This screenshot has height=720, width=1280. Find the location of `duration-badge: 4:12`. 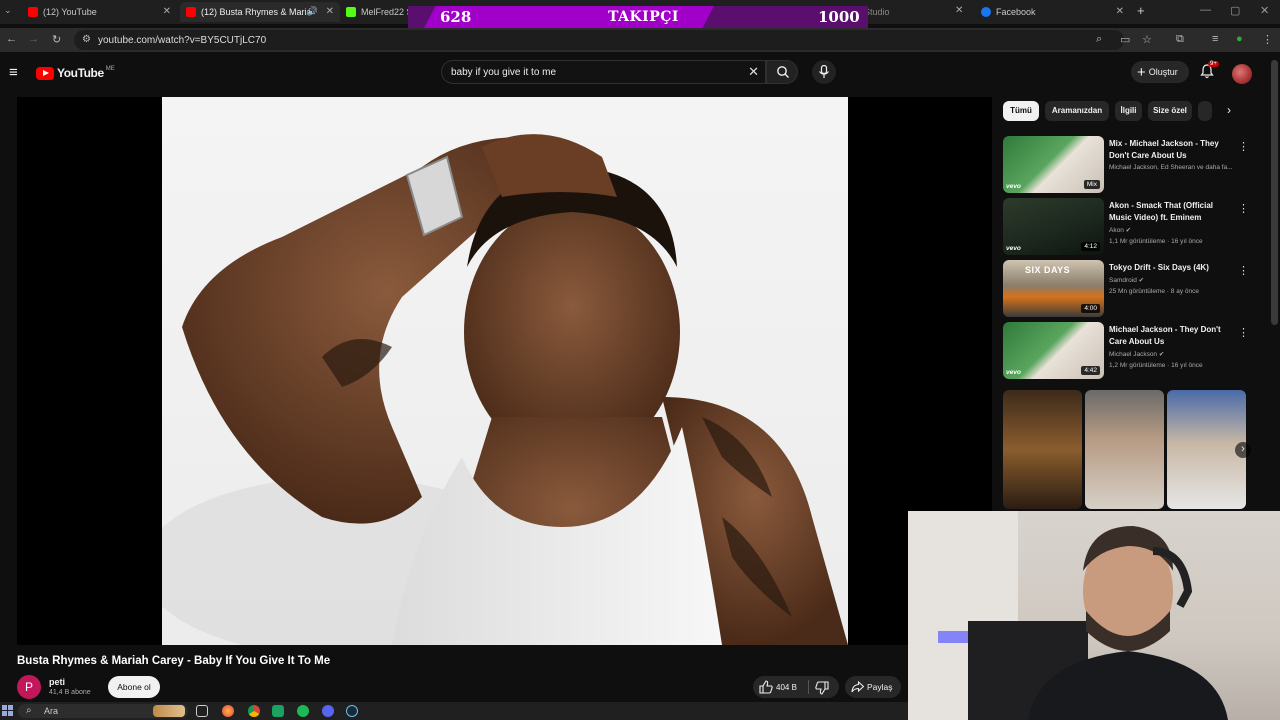

duration-badge: 4:12 is located at coordinates (1090, 246).